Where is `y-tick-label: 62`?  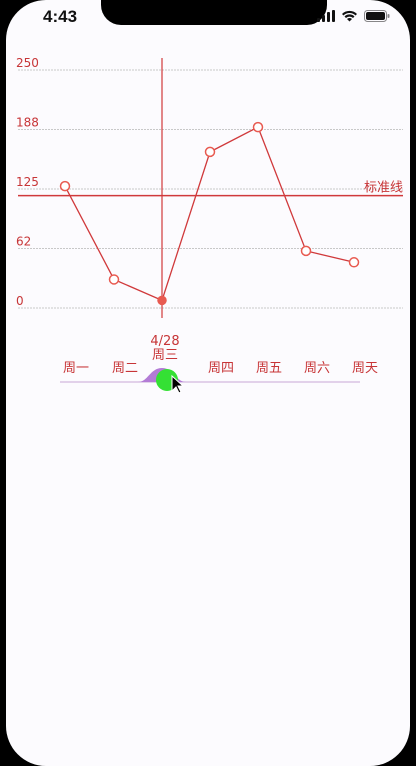
y-tick-label: 62 is located at coordinates (23, 242).